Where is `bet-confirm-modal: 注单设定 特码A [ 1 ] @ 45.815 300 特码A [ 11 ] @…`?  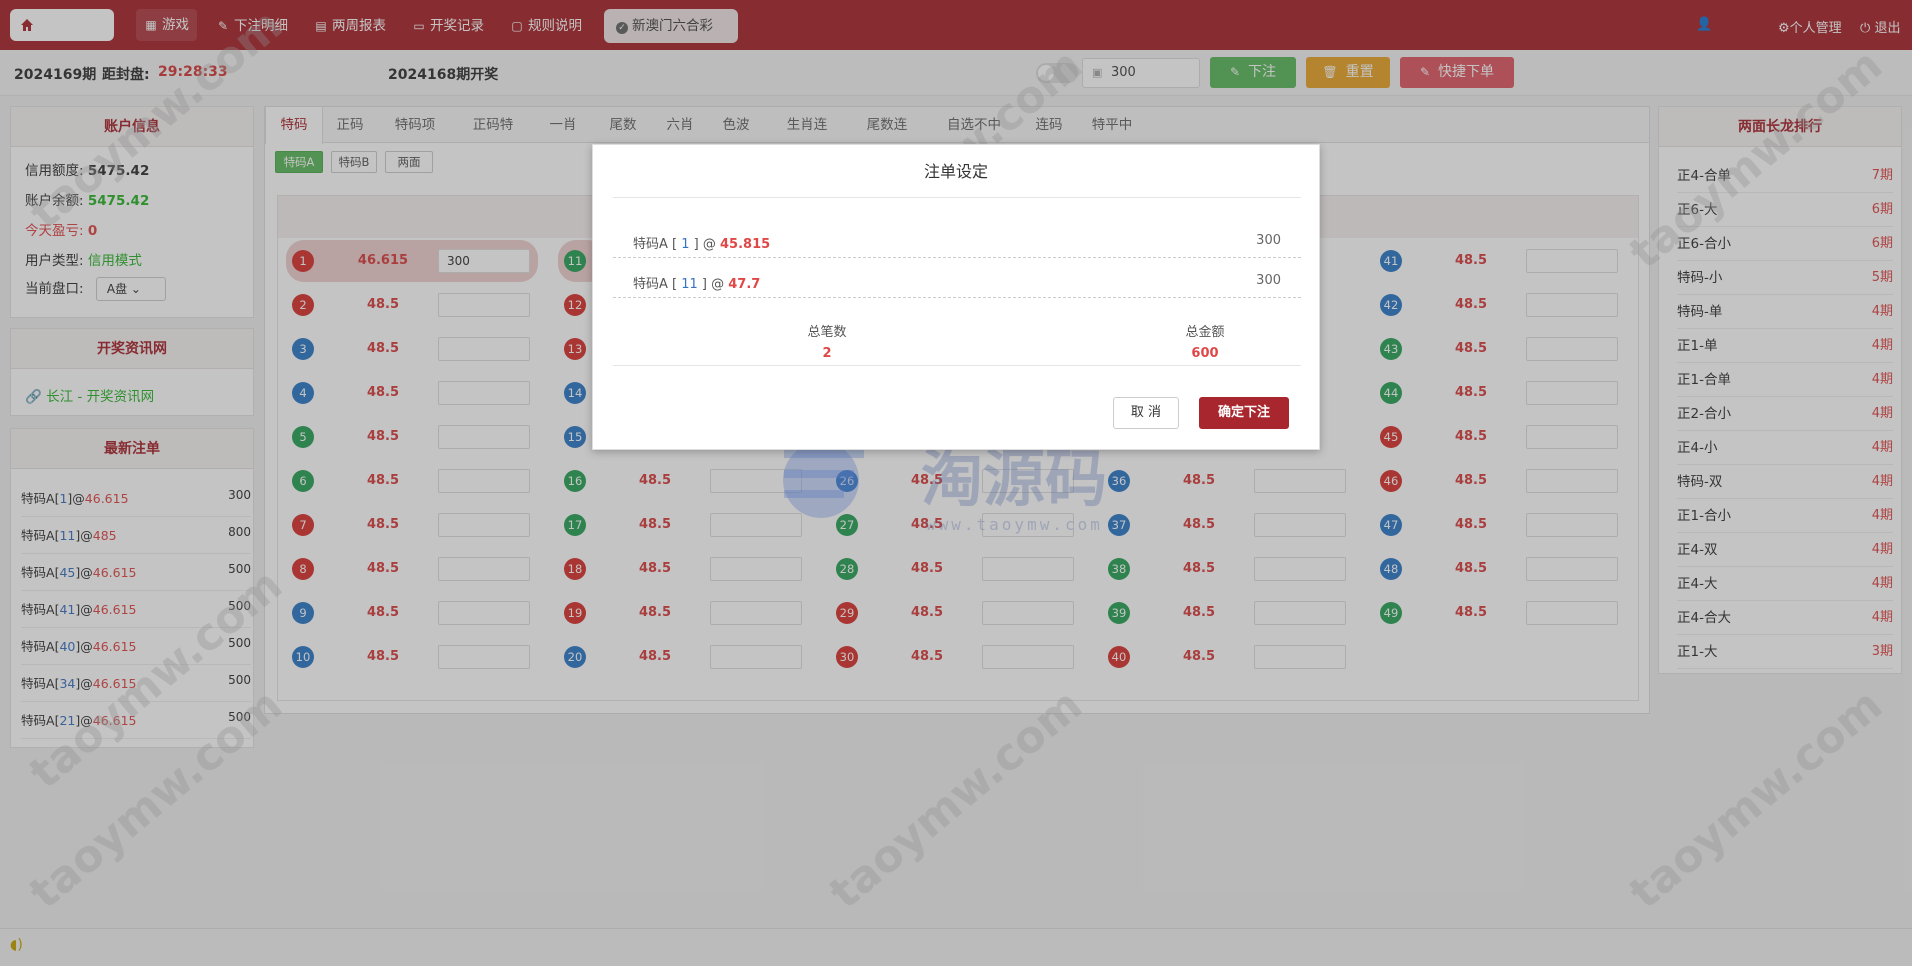
bet-confirm-modal: 注单设定 特码A [ 1 ] @ 45.815 300 特码A [ 11 ] @… is located at coordinates (956, 297).